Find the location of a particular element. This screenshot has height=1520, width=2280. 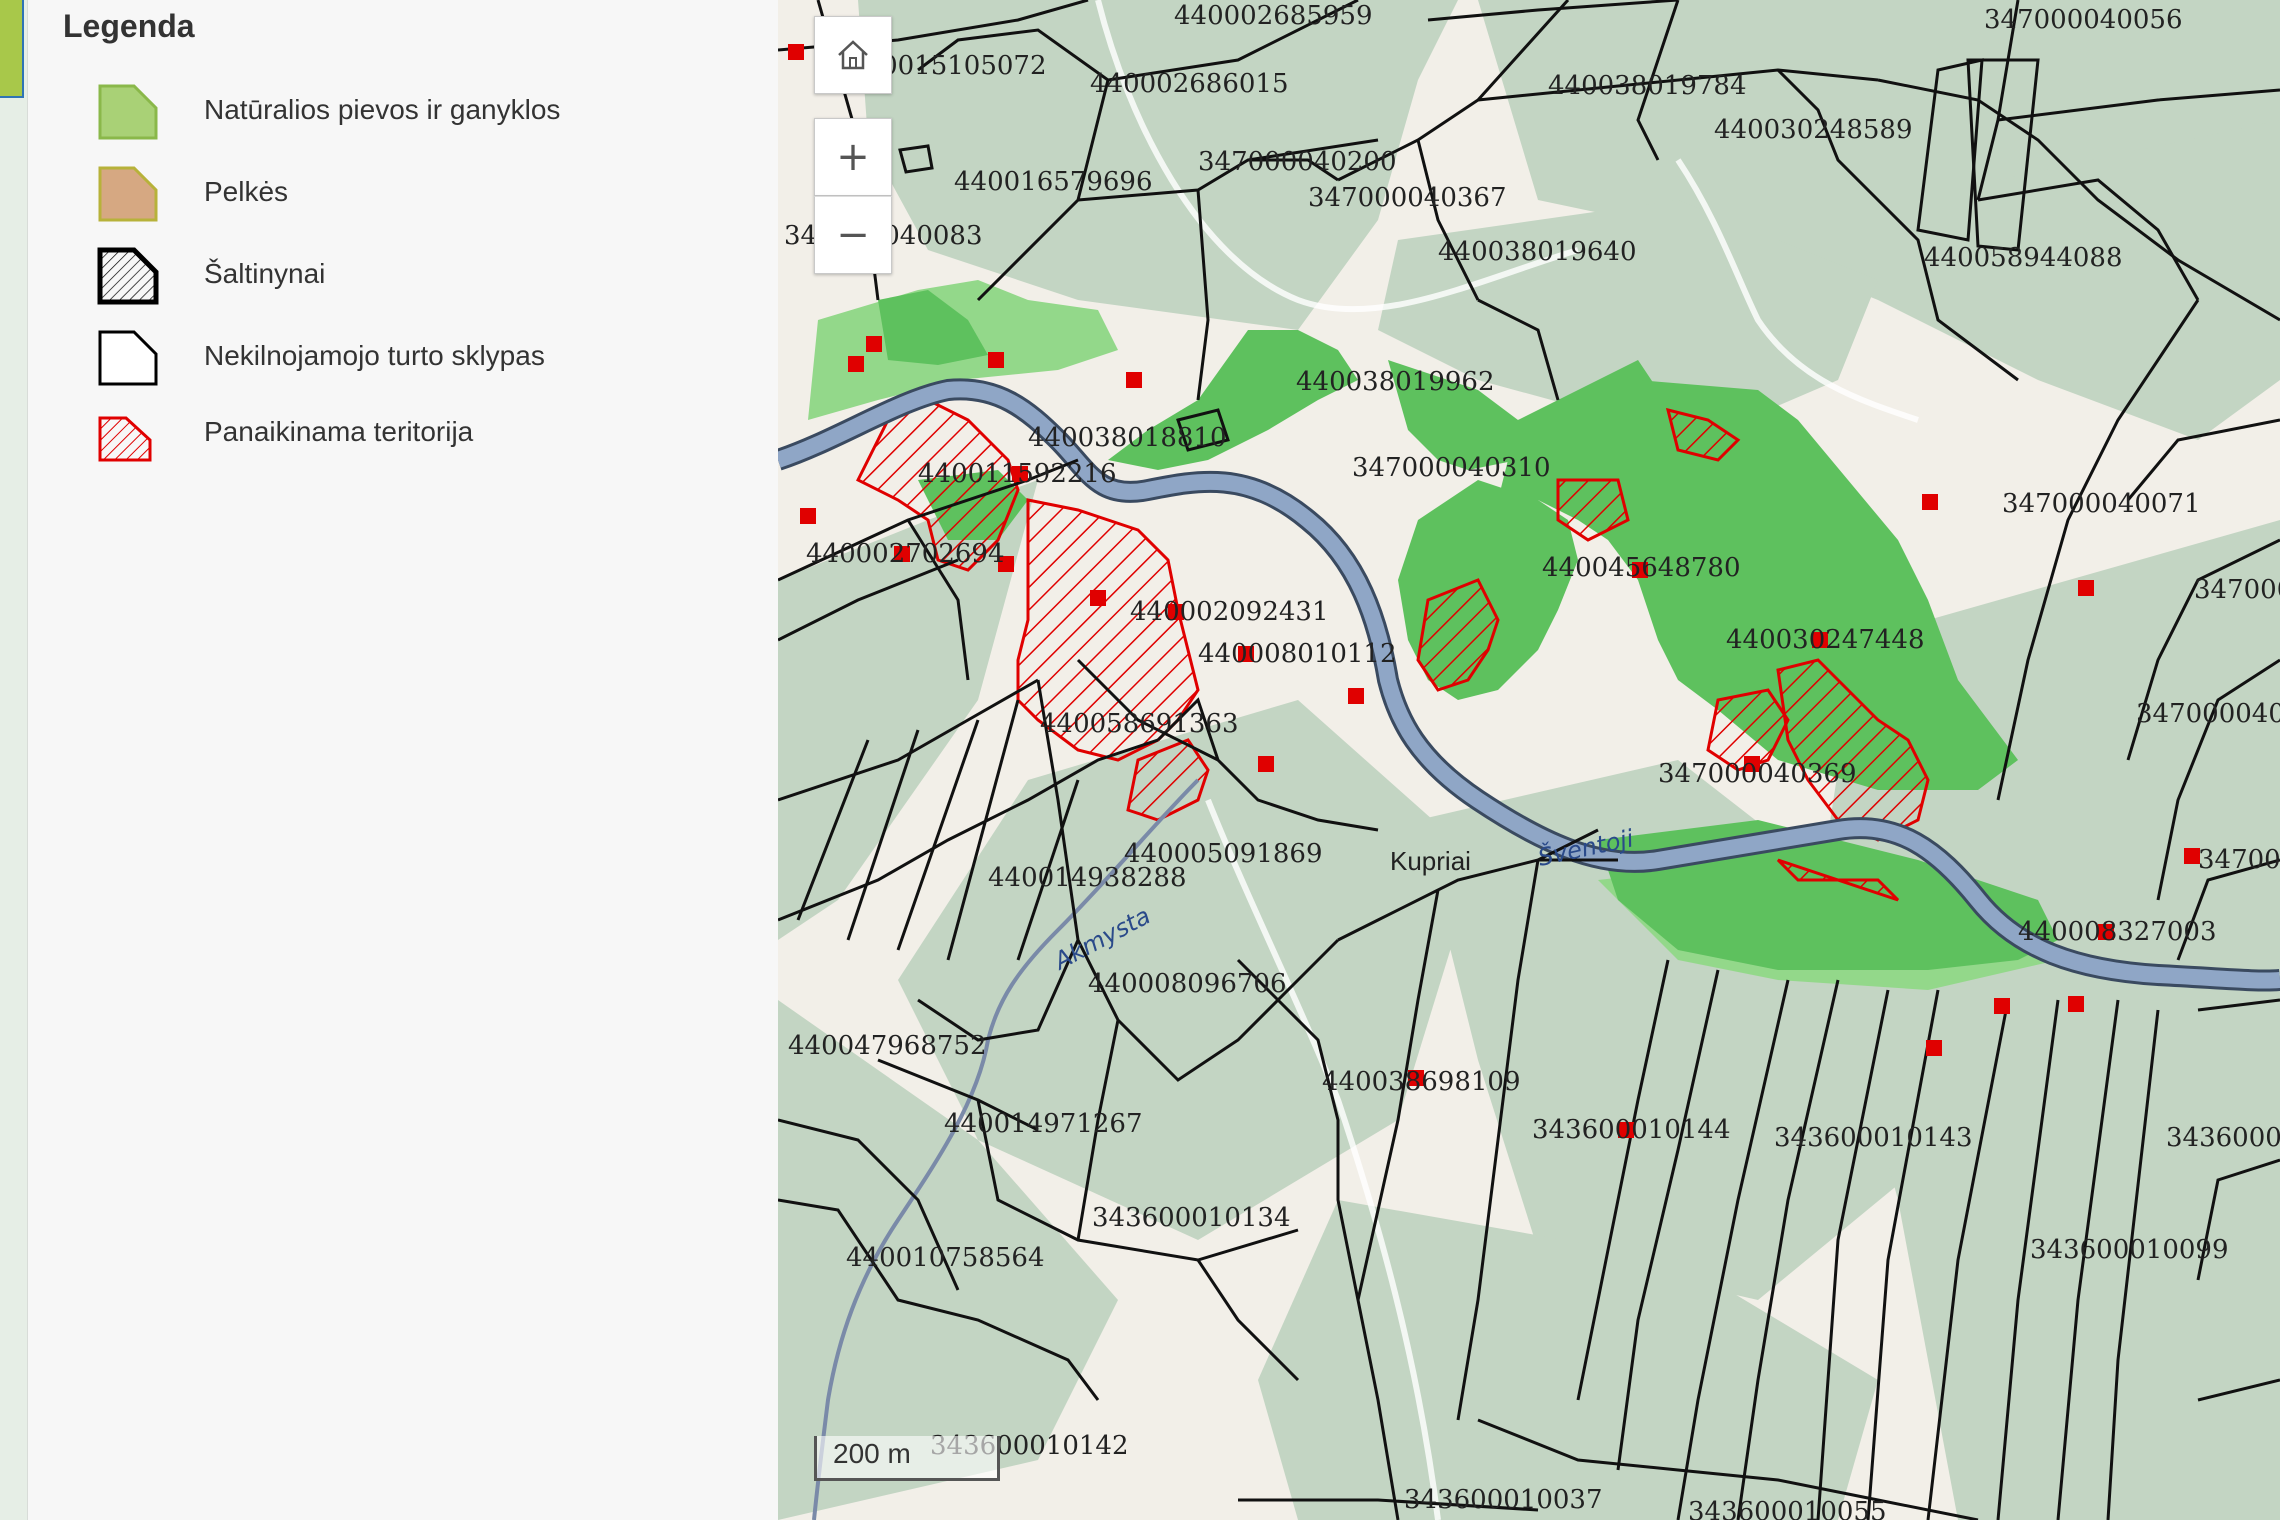

parcel-label: 440045648780 is located at coordinates (1641, 568).